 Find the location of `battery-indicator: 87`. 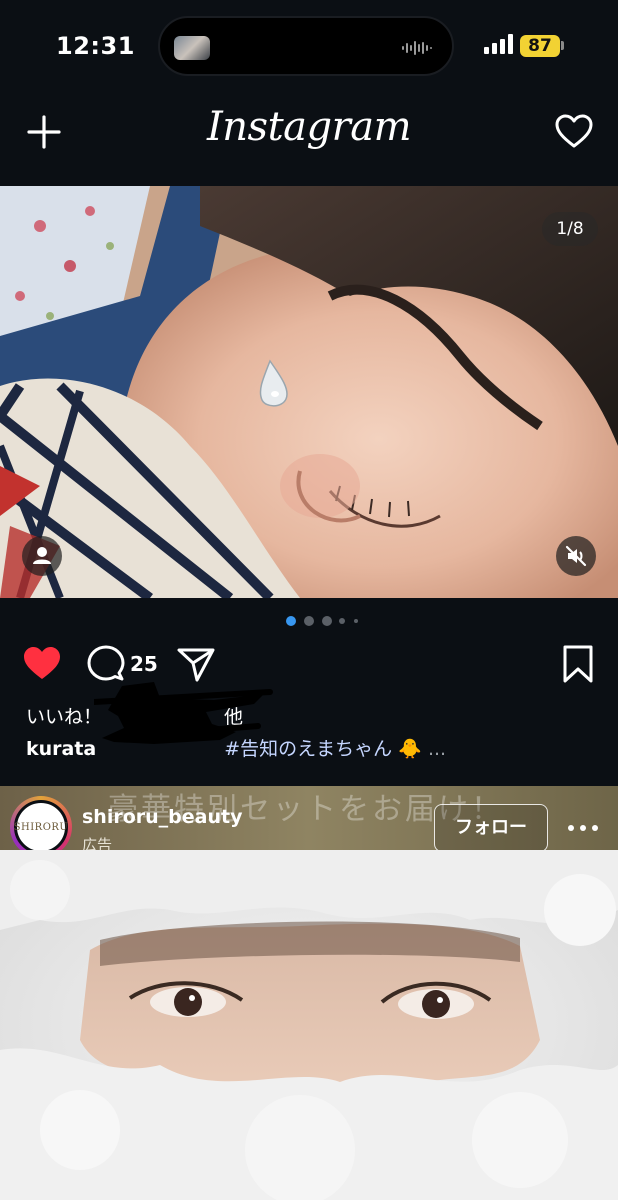

battery-indicator: 87 is located at coordinates (540, 46).